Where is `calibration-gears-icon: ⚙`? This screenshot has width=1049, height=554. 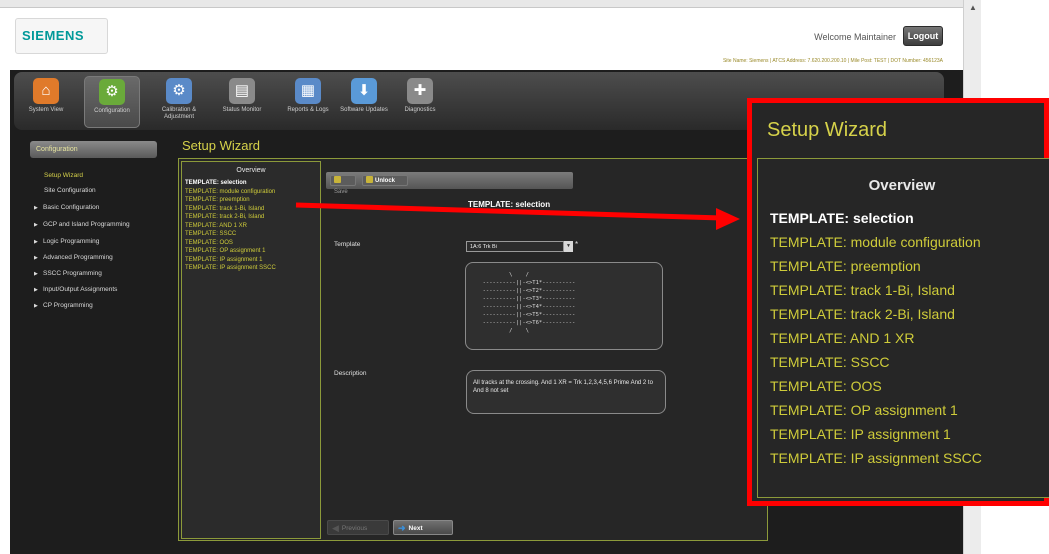
calibration-gears-icon: ⚙ is located at coordinates (179, 91).